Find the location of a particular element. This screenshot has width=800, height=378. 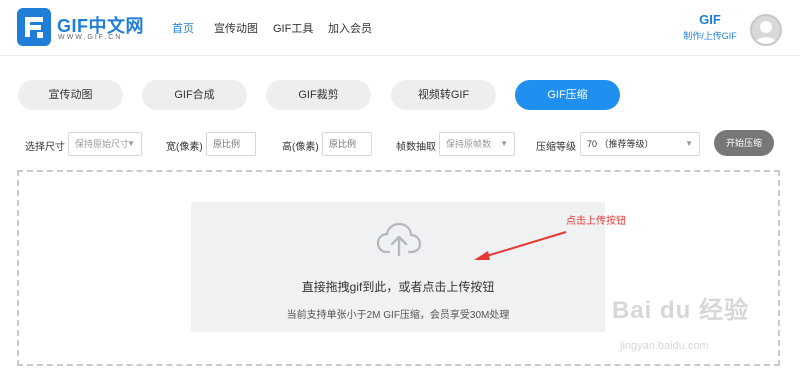

tab-gif-compress: GIF压缩 is located at coordinates (567, 95).